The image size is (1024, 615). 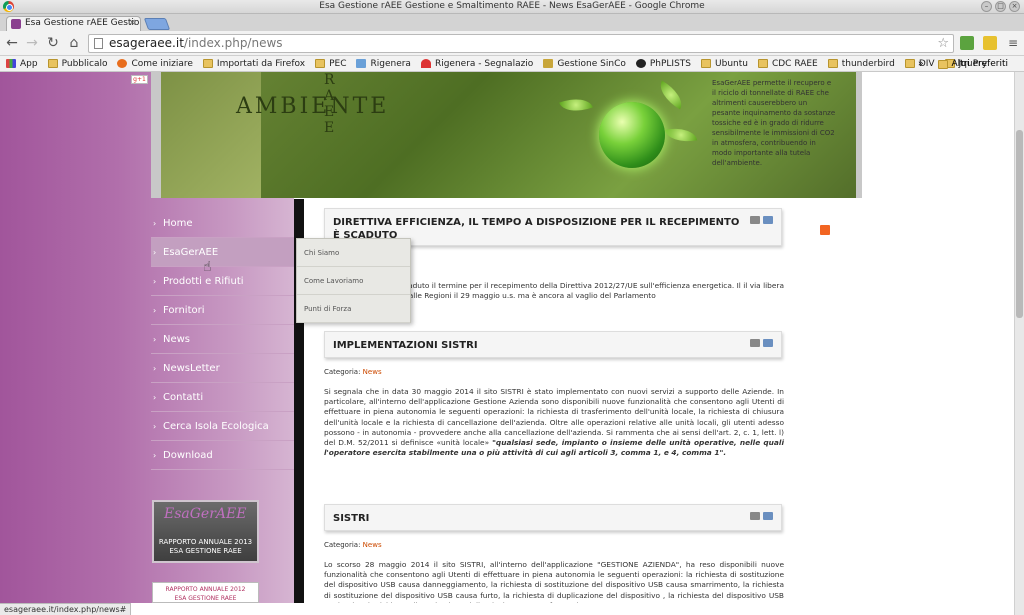 What do you see at coordinates (1019, 224) in the screenshot?
I see `scrollbar-thumb` at bounding box center [1019, 224].